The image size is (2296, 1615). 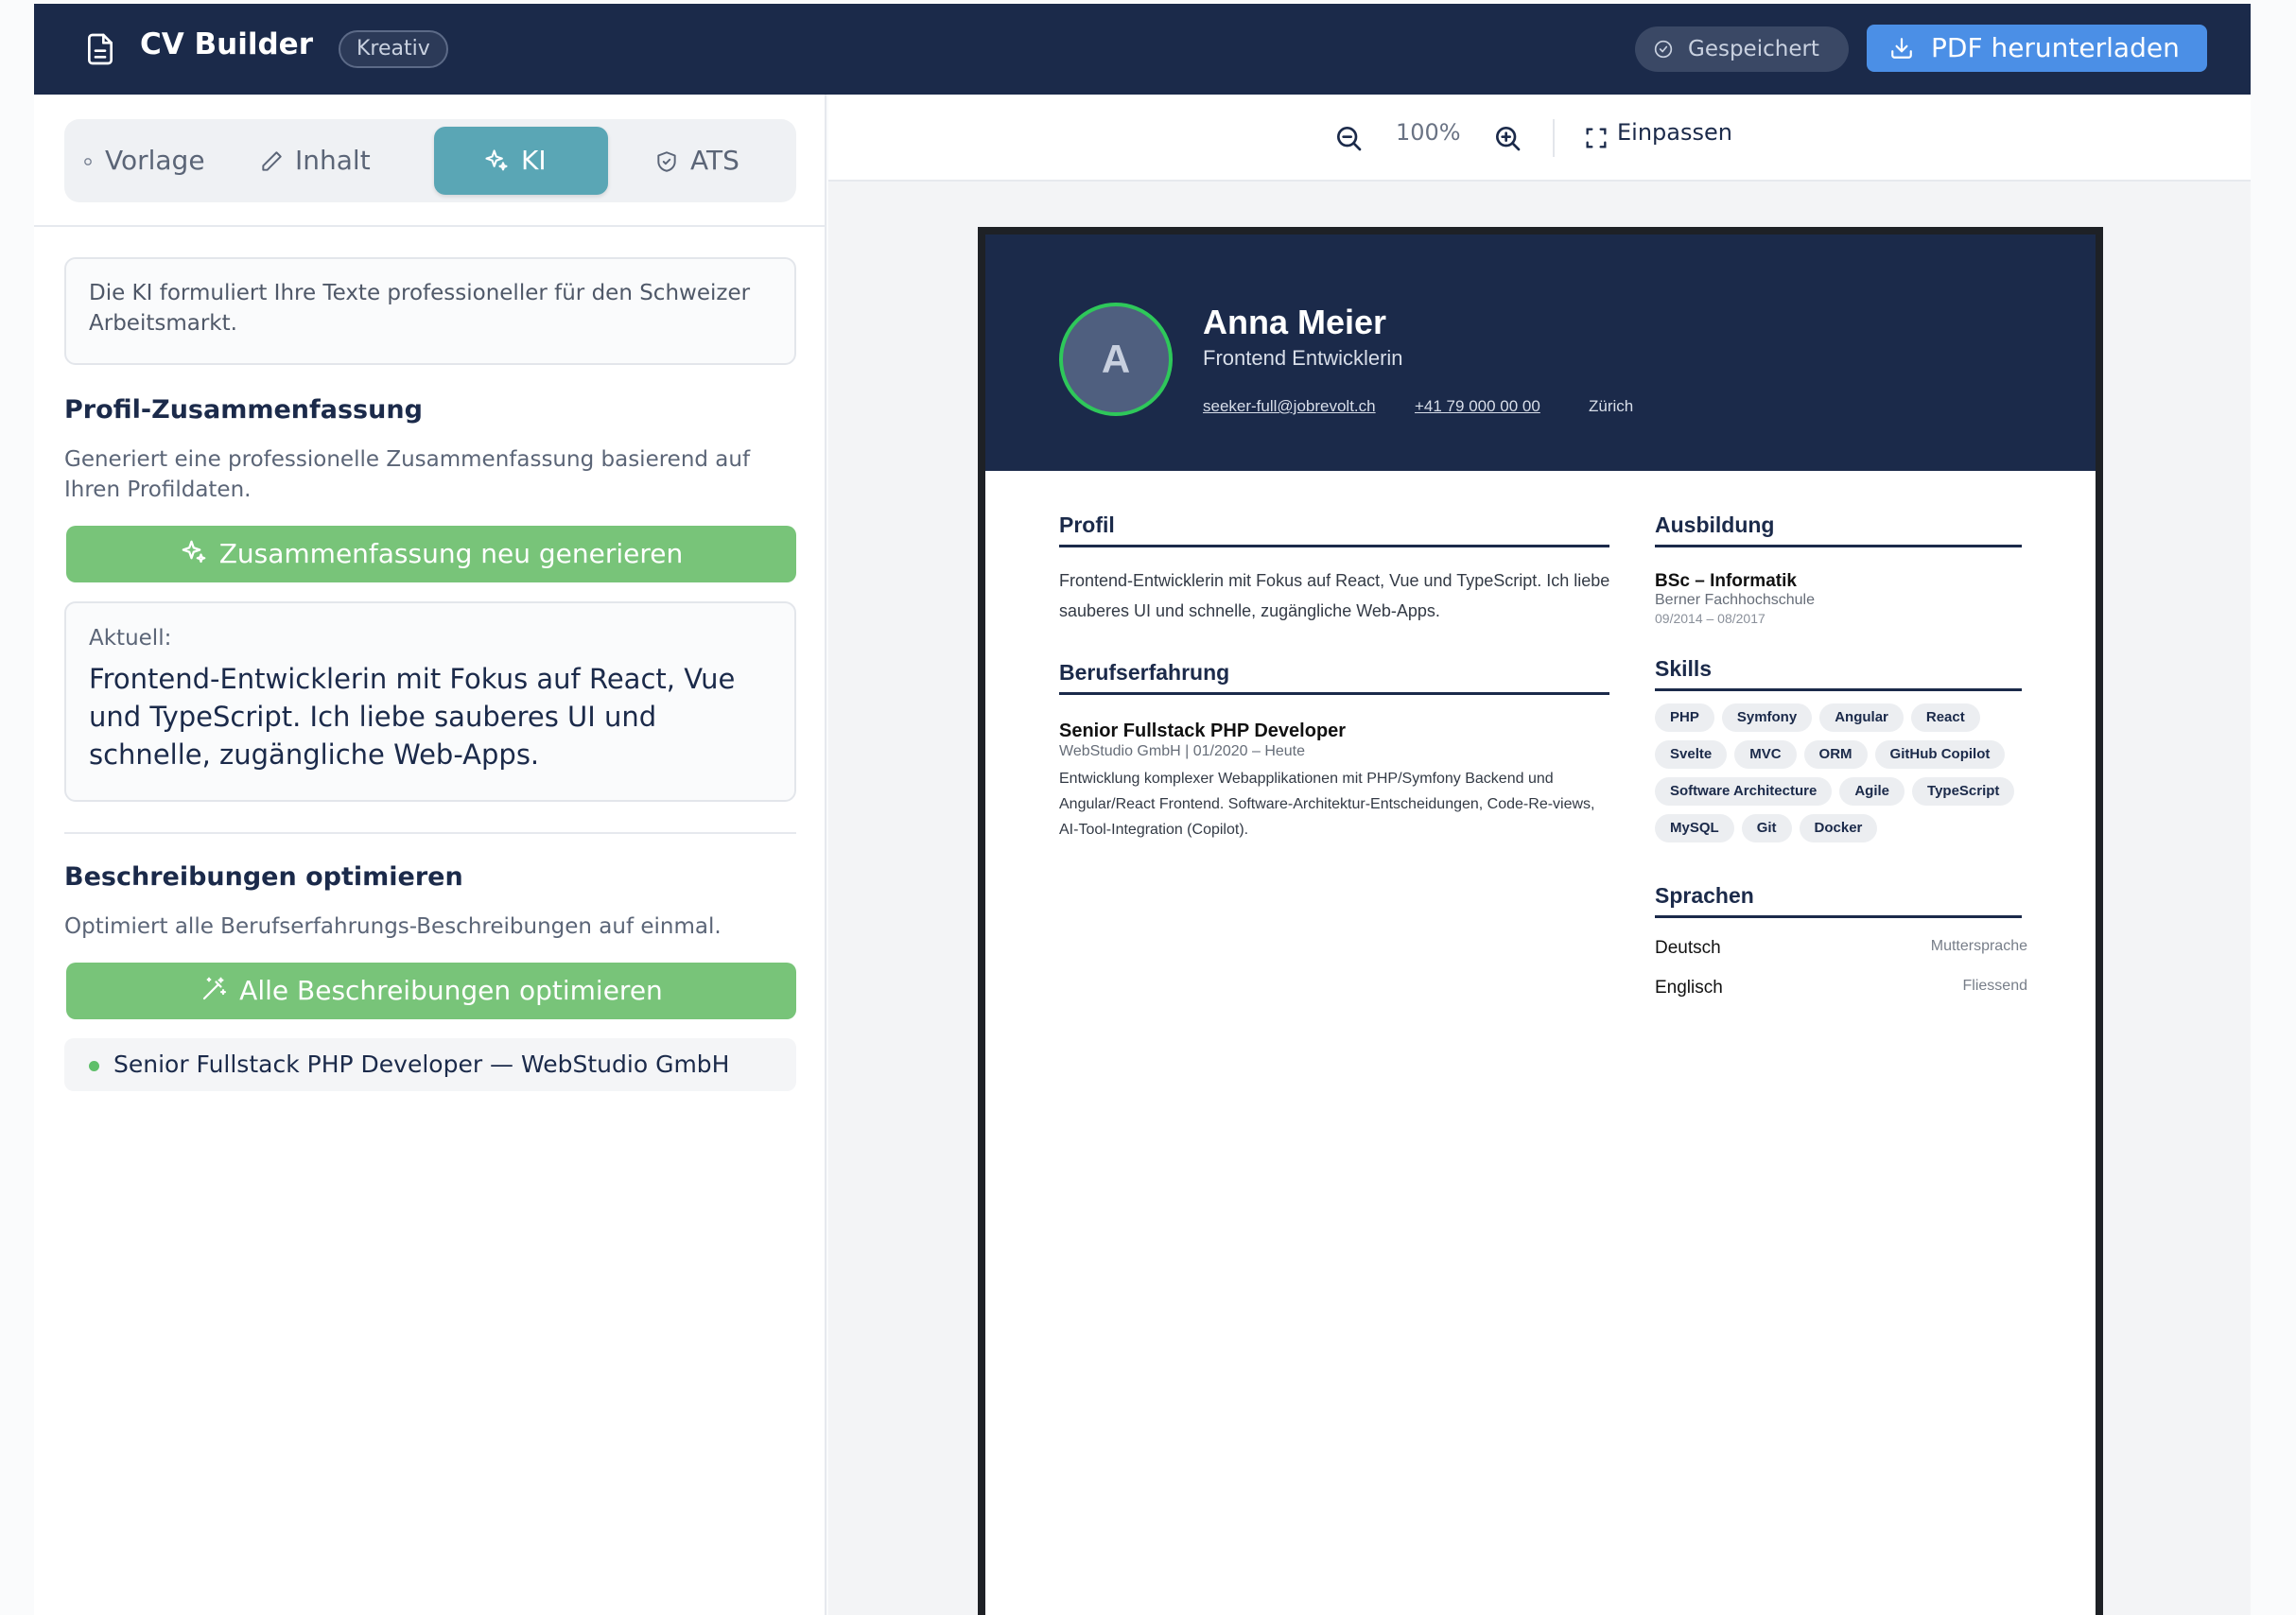 I want to click on saved-status: Gespeichert, so click(x=1742, y=49).